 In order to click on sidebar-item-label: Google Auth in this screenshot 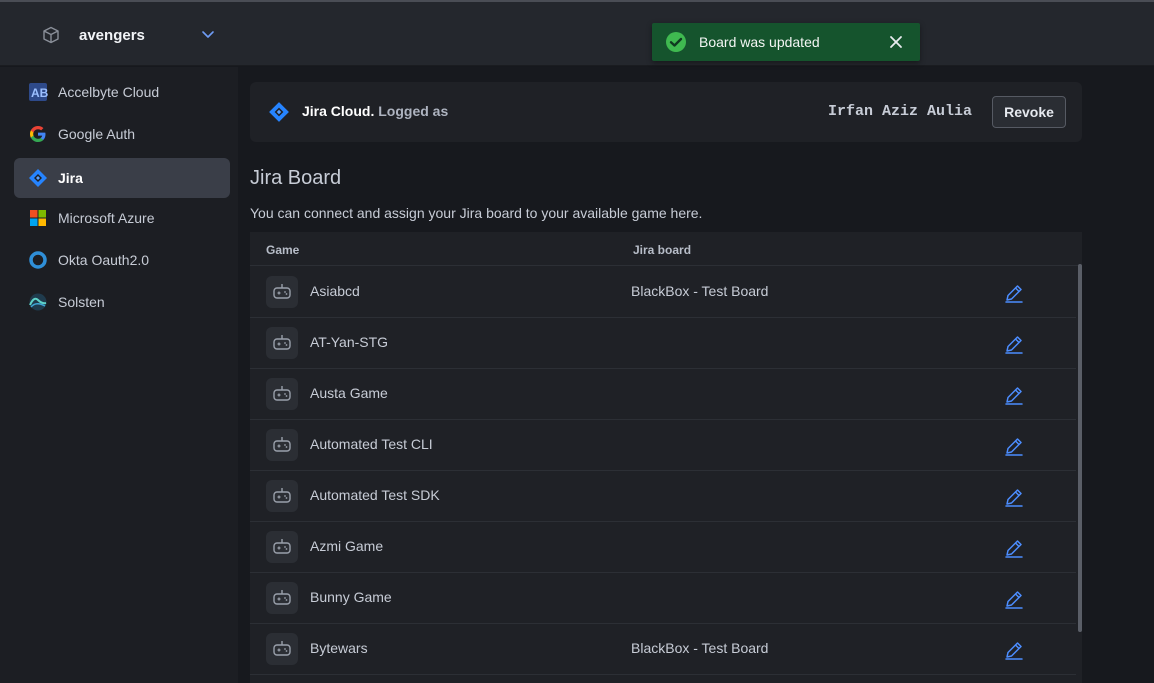, I will do `click(97, 134)`.